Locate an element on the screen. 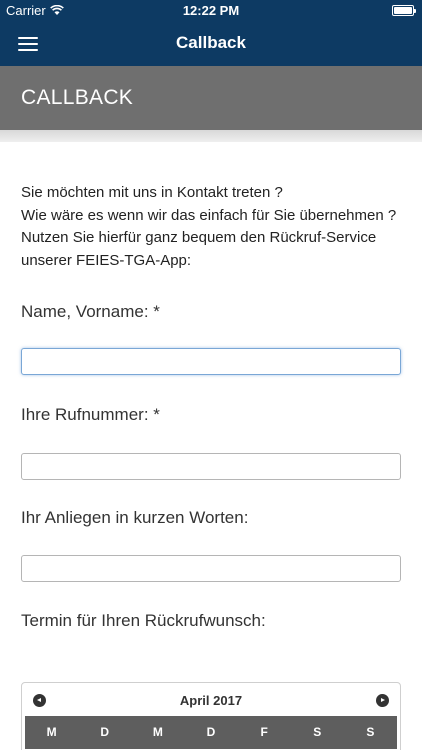  weekday-mon: M is located at coordinates (51, 732).